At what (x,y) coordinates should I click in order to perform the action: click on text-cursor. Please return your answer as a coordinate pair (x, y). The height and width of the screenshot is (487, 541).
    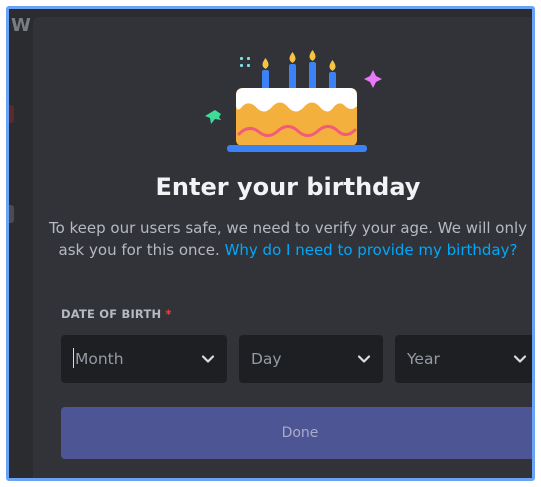
    Looking at the image, I should click on (73, 358).